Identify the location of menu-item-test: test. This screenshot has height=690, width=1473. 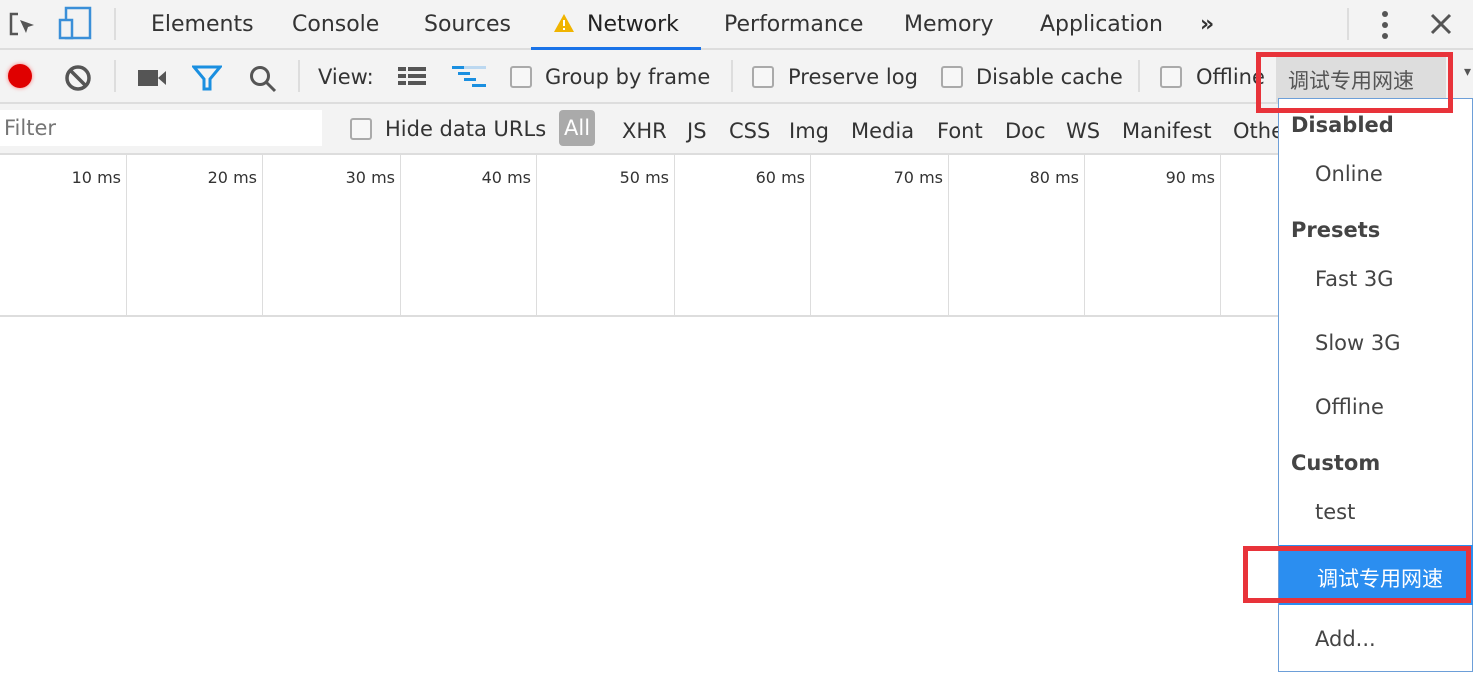
(1335, 512).